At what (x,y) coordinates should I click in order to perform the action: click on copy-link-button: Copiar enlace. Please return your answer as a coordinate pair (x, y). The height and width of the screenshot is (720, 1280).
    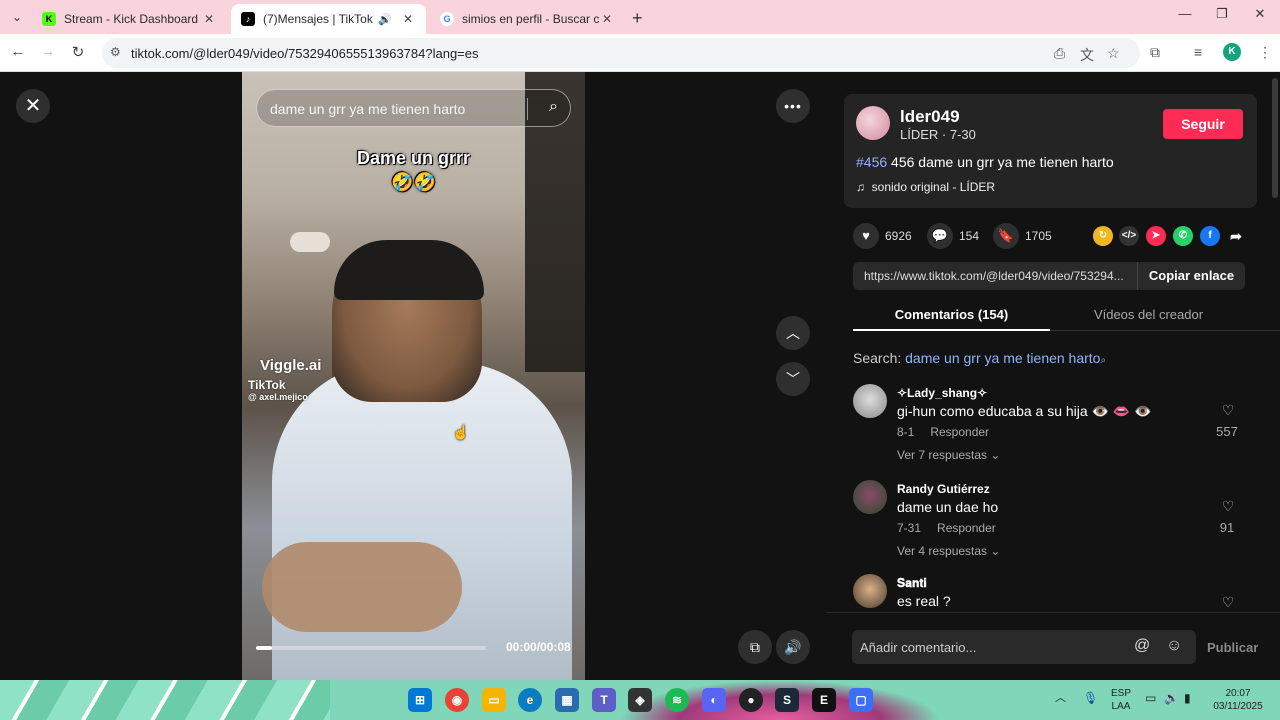
    Looking at the image, I should click on (1191, 276).